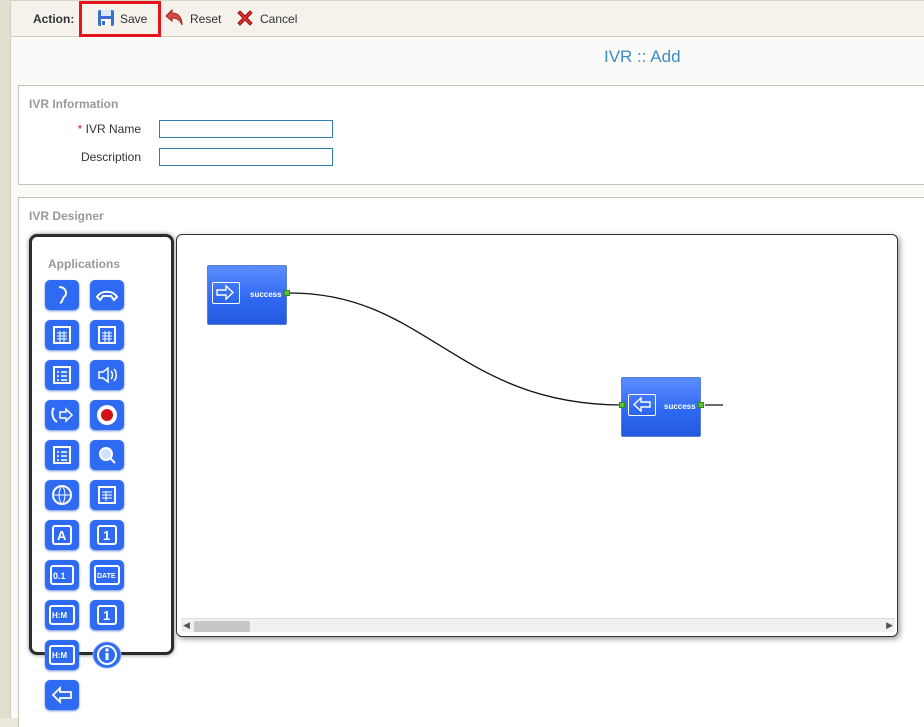 Image resolution: width=924 pixels, height=727 pixels. What do you see at coordinates (246, 157) in the screenshot?
I see `description-input` at bounding box center [246, 157].